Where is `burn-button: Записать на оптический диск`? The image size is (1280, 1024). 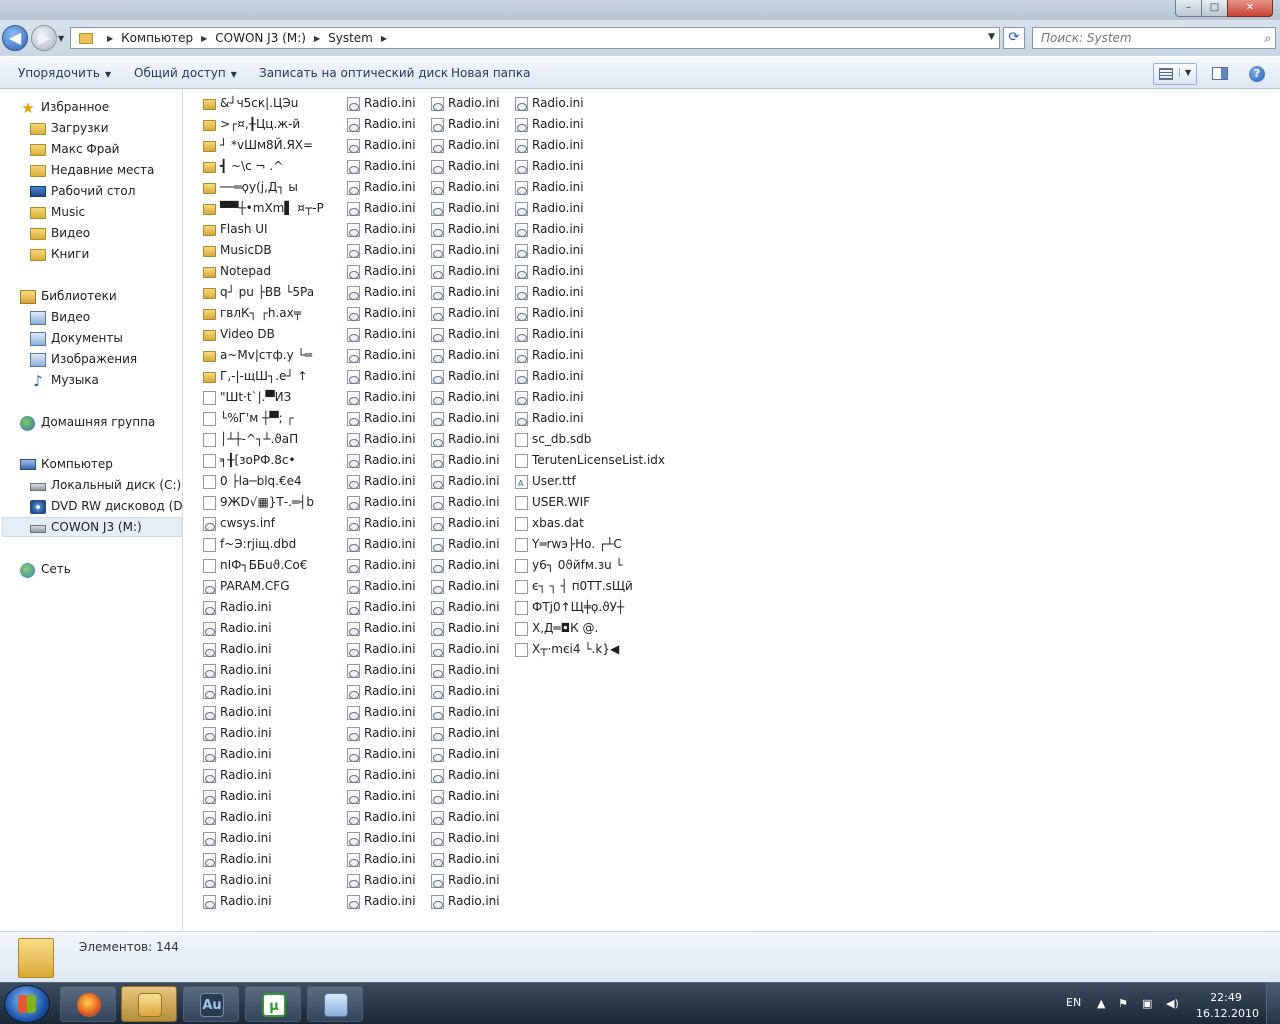 burn-button: Записать на оптический диск is located at coordinates (353, 73).